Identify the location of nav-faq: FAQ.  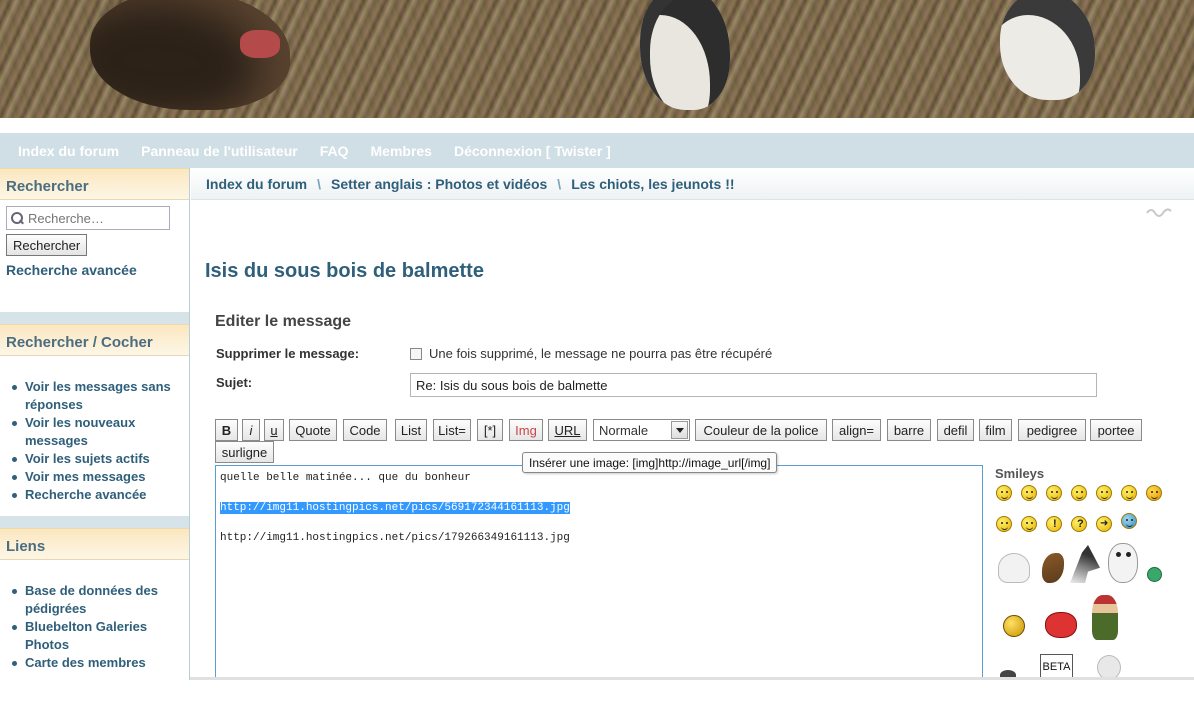
(334, 151).